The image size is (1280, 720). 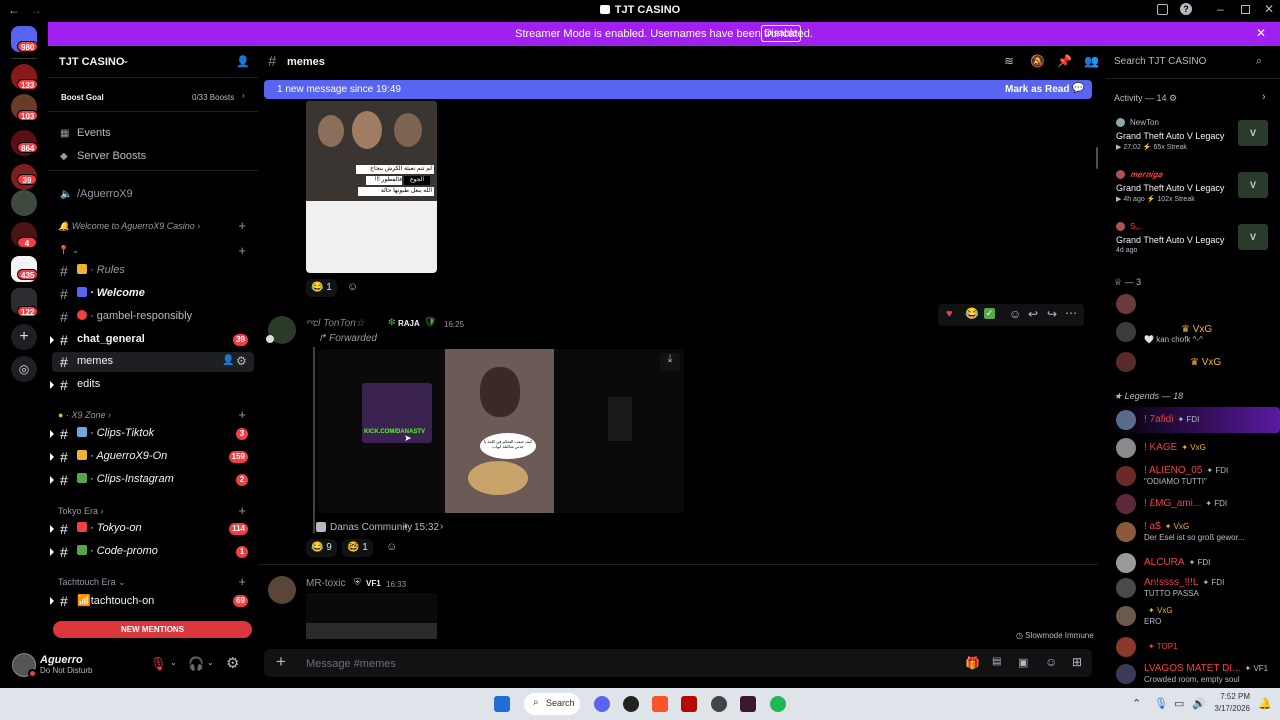 I want to click on threads-icon: ≋, so click(x=1009, y=61).